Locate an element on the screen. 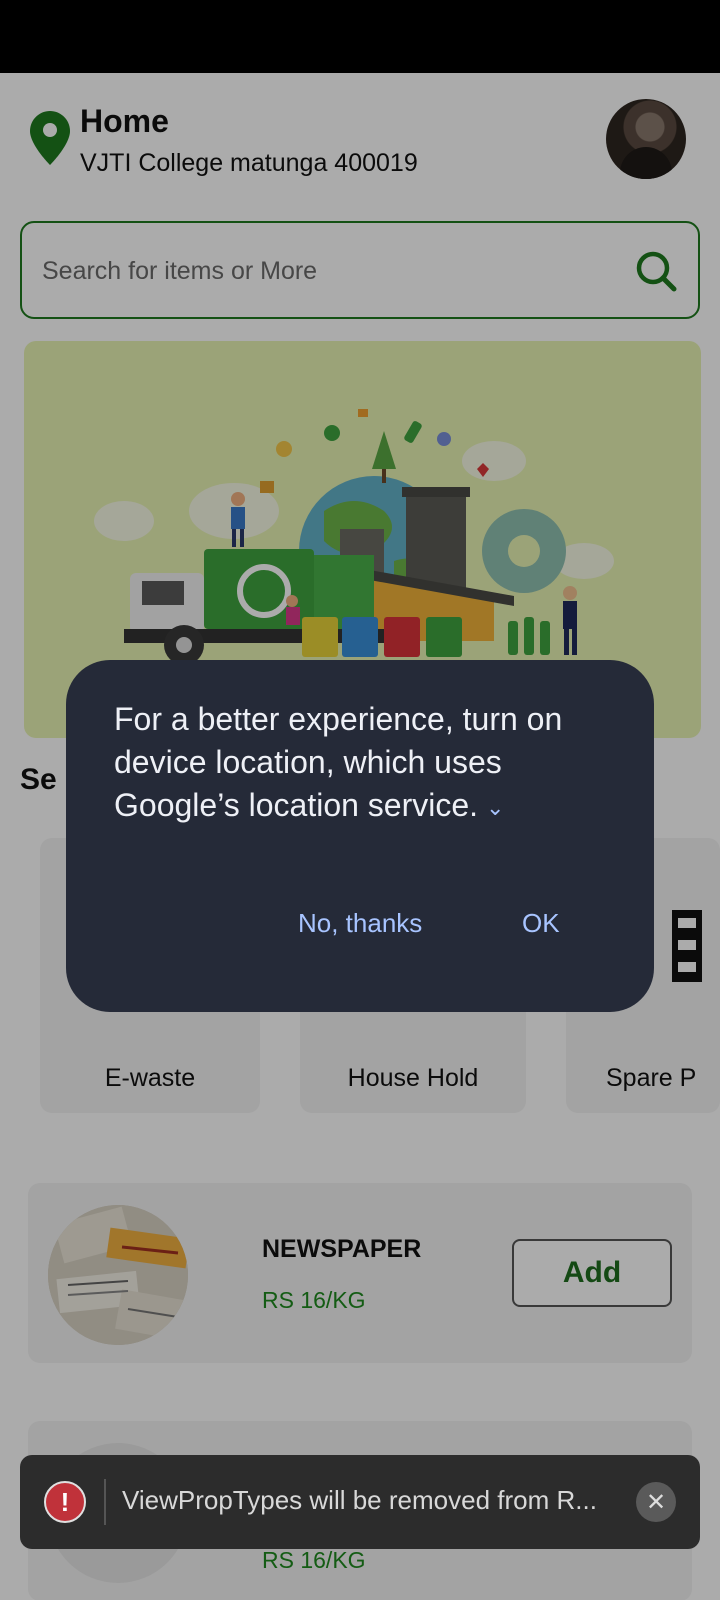 This screenshot has width=720, height=1600. toast-divider is located at coordinates (105, 1502).